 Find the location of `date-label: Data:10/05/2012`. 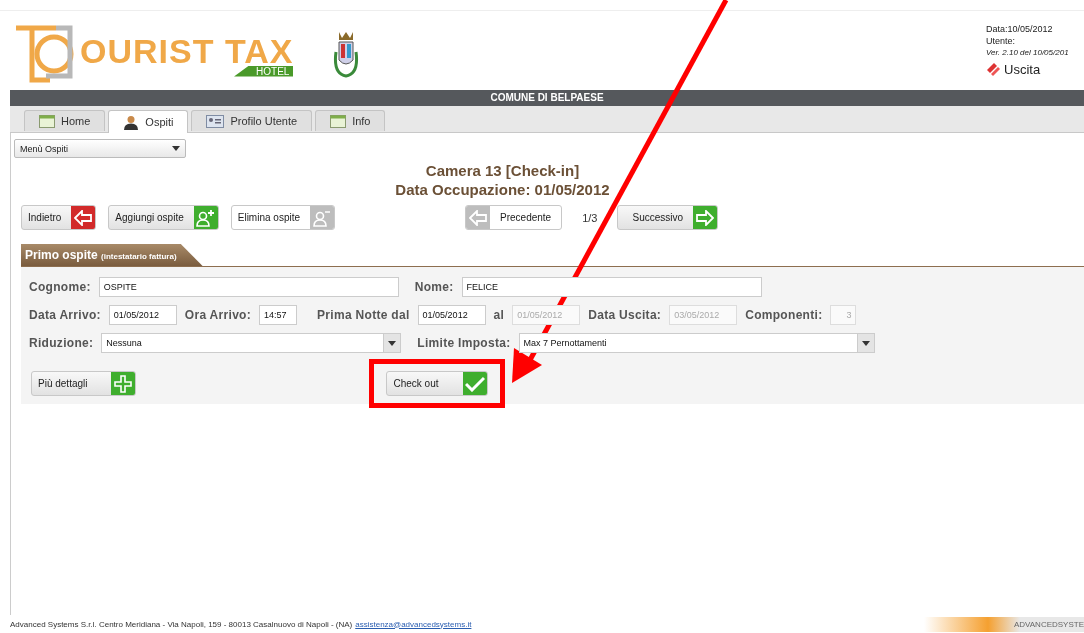

date-label: Data:10/05/2012 is located at coordinates (1020, 28).